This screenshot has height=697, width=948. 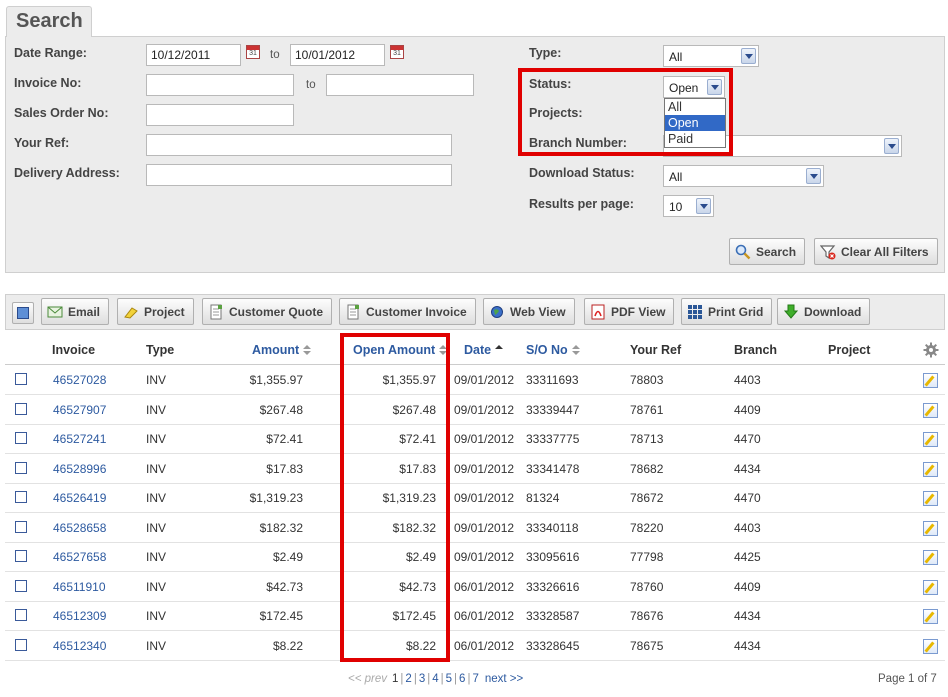 What do you see at coordinates (67, 173) in the screenshot?
I see `delivery-address-label: Delivery Address:` at bounding box center [67, 173].